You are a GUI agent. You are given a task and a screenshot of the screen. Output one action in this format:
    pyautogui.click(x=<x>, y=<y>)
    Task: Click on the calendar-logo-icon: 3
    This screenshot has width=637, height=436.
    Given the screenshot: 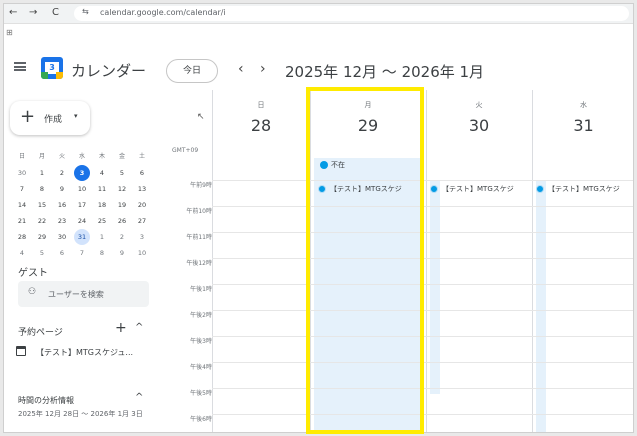 What is the action you would take?
    pyautogui.click(x=52, y=68)
    